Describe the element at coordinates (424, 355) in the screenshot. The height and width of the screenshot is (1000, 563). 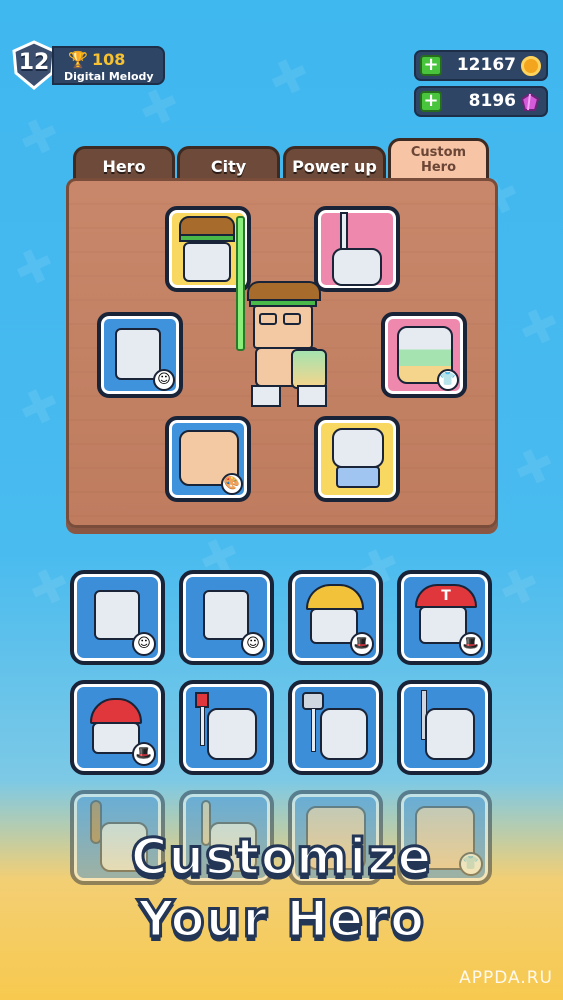
I see `slot-outfit: 👕` at that location.